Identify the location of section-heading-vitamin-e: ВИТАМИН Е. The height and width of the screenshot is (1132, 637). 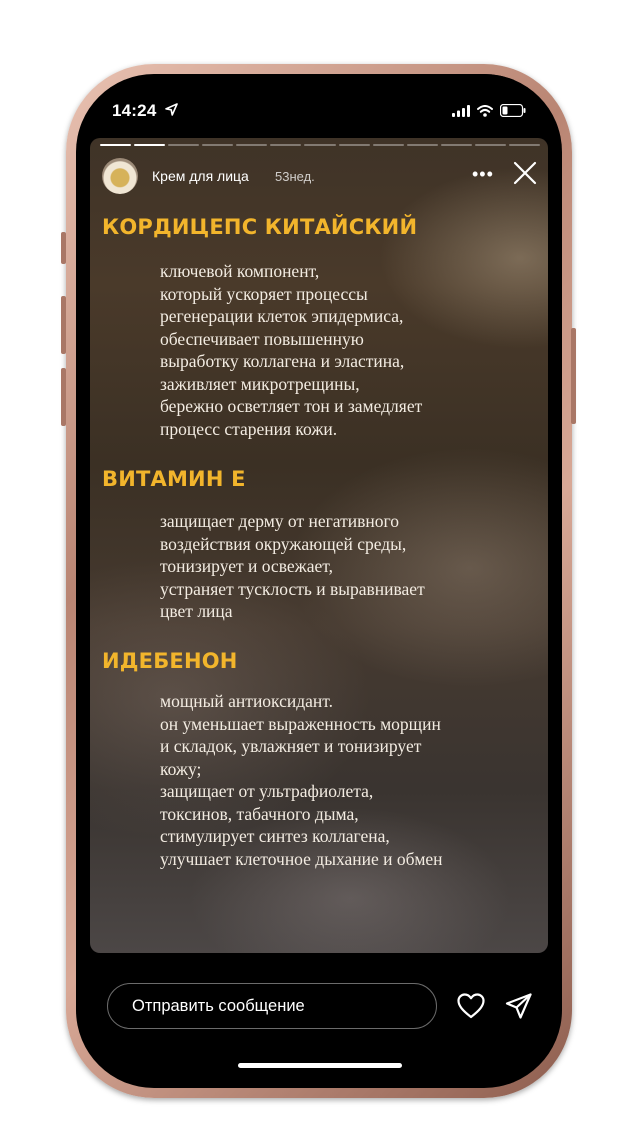
(174, 479).